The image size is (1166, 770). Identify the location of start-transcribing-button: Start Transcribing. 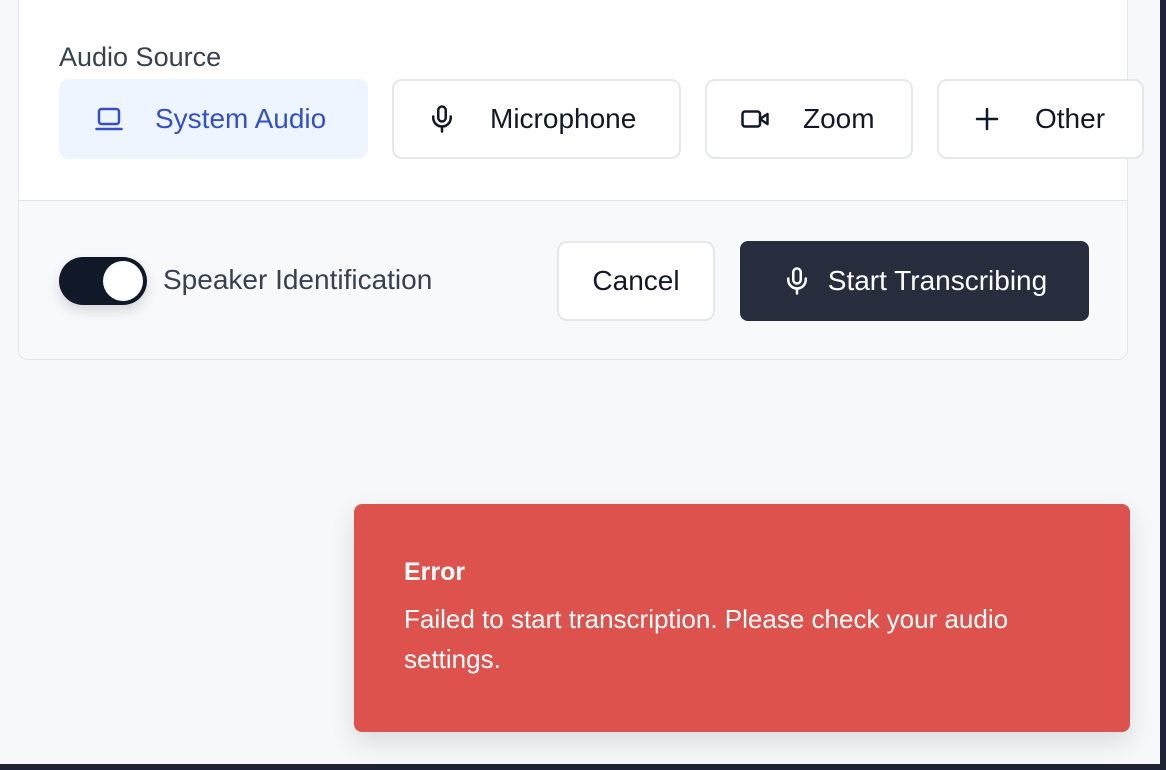
(914, 281).